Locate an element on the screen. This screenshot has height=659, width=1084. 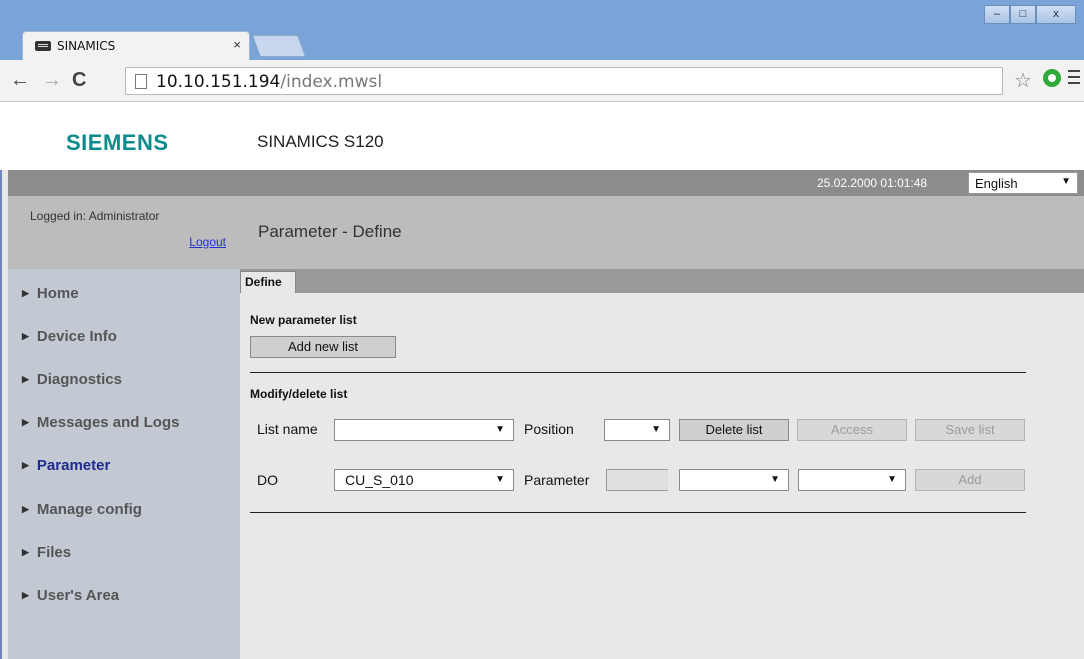
tab-define: Define is located at coordinates (268, 282).